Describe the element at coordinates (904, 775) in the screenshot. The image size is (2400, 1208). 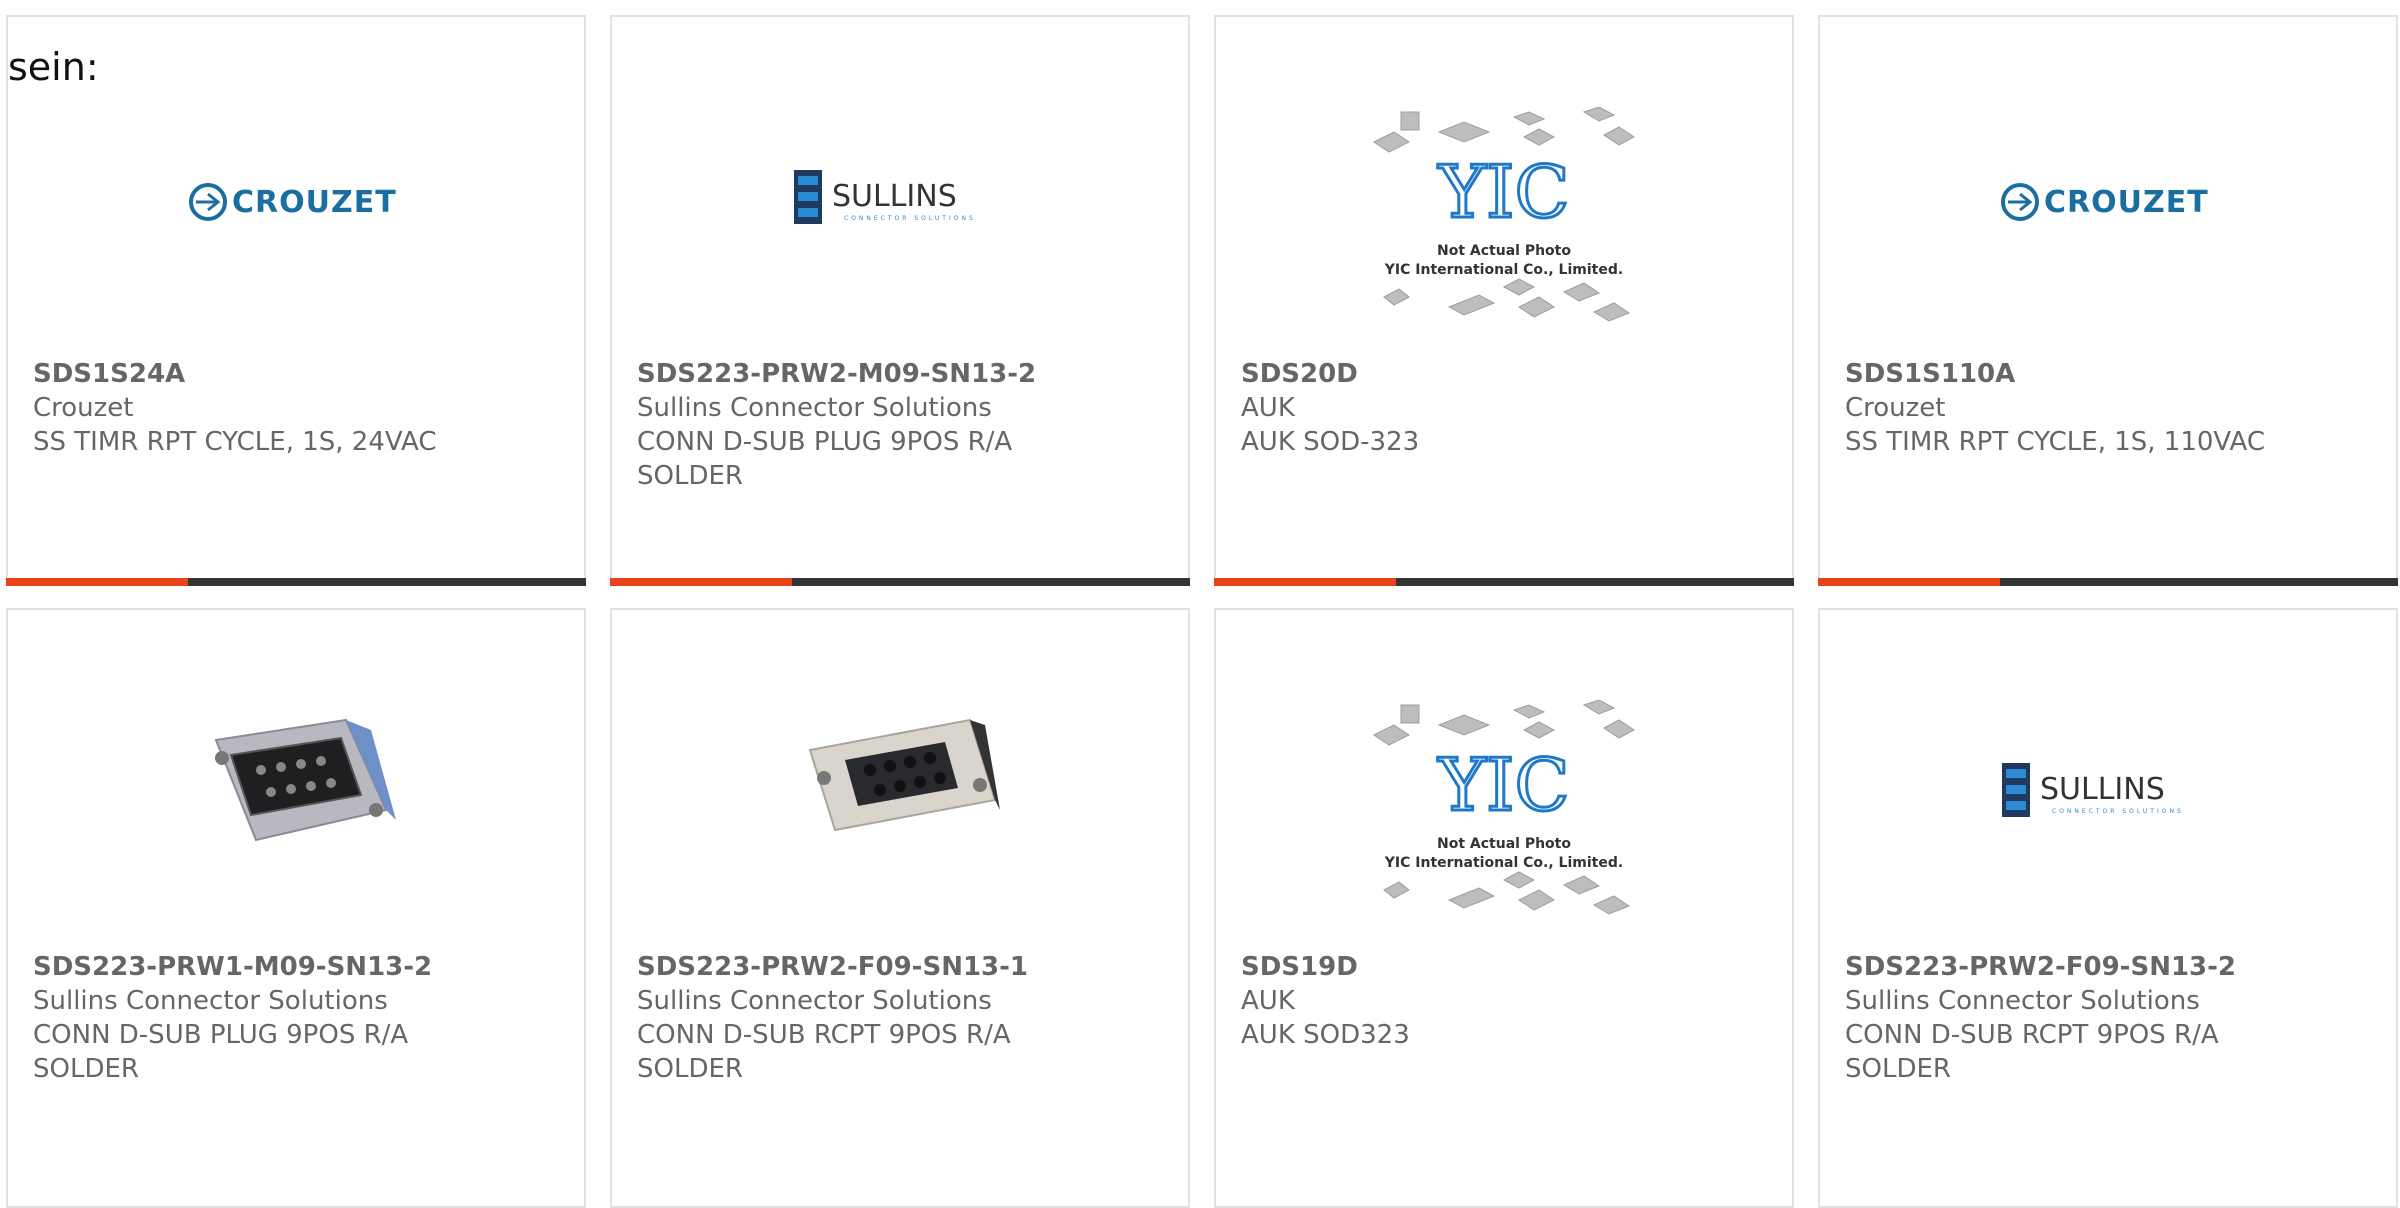
I see `dsub-receptacle-icon` at that location.